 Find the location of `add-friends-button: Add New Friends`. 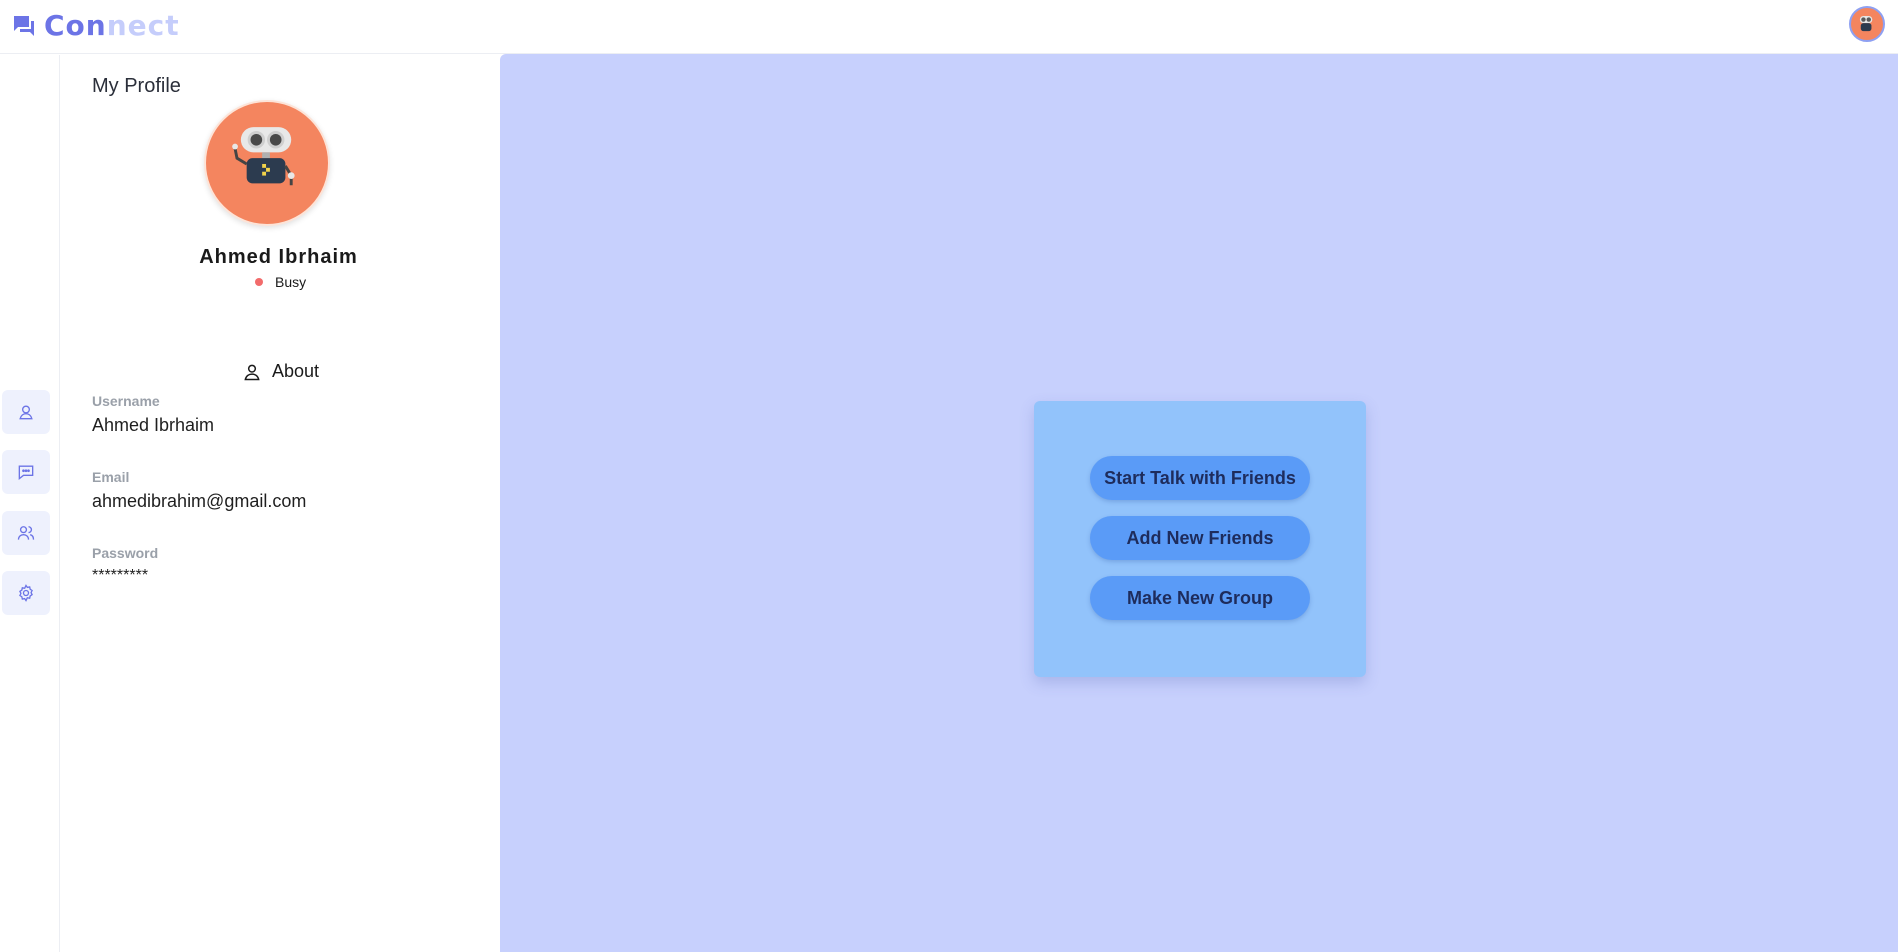

add-friends-button: Add New Friends is located at coordinates (1200, 538).